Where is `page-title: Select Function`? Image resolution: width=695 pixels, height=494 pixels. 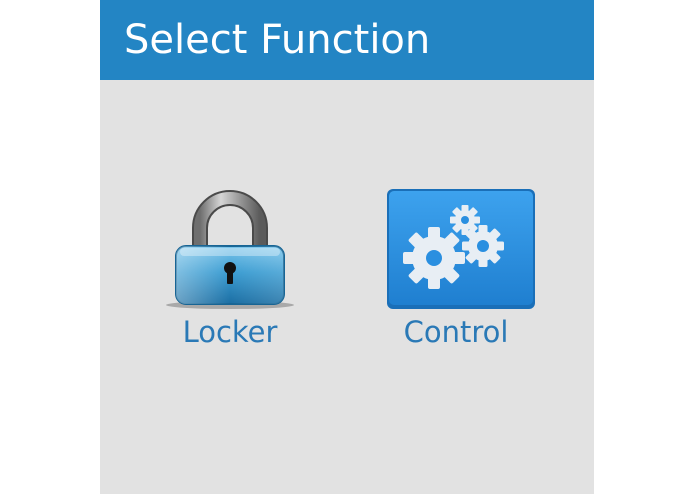 page-title: Select Function is located at coordinates (277, 40).